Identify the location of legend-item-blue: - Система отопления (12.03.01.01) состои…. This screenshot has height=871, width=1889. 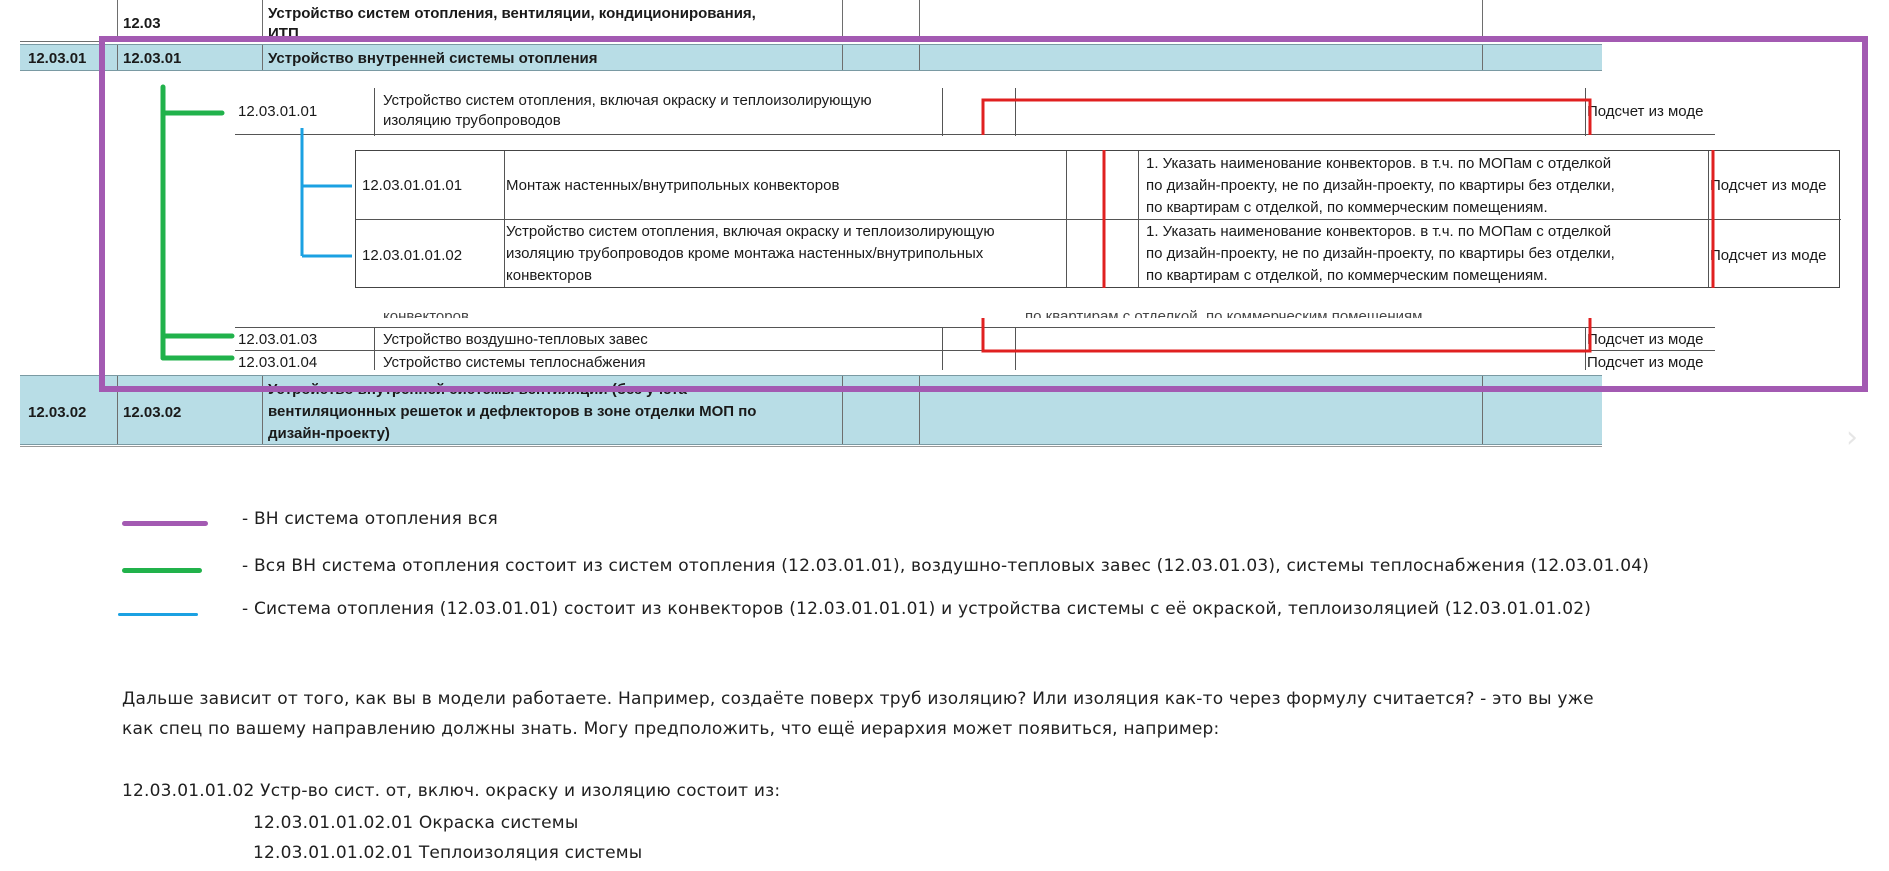
(944, 610).